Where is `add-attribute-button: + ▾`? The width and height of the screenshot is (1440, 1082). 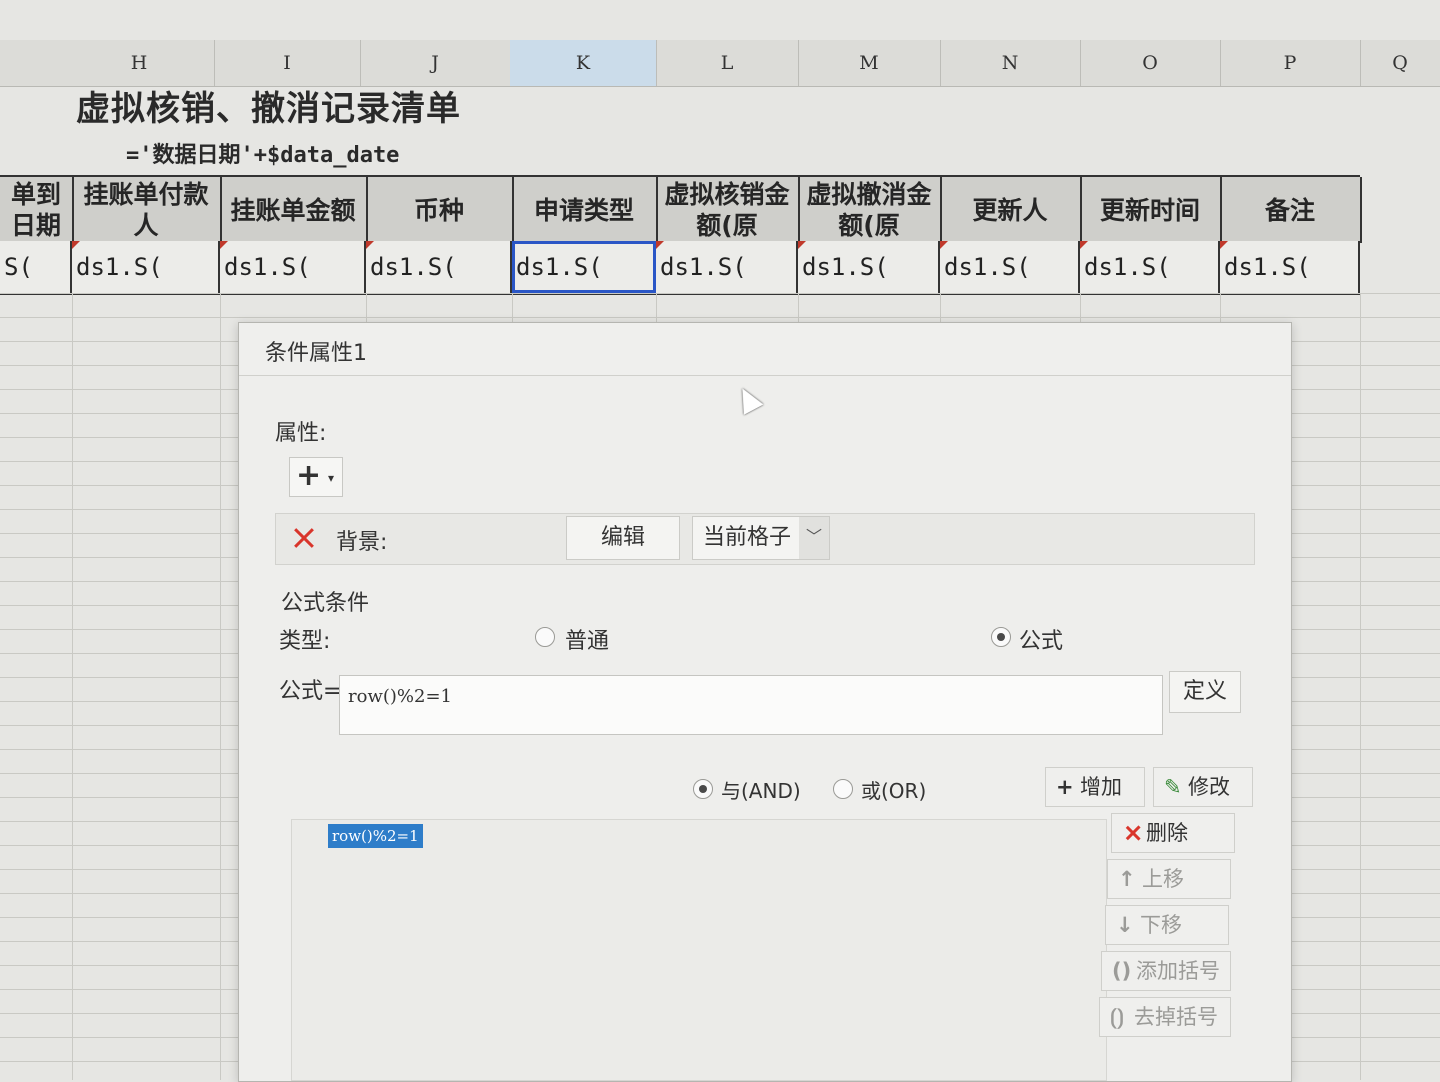
add-attribute-button: + ▾ is located at coordinates (316, 477).